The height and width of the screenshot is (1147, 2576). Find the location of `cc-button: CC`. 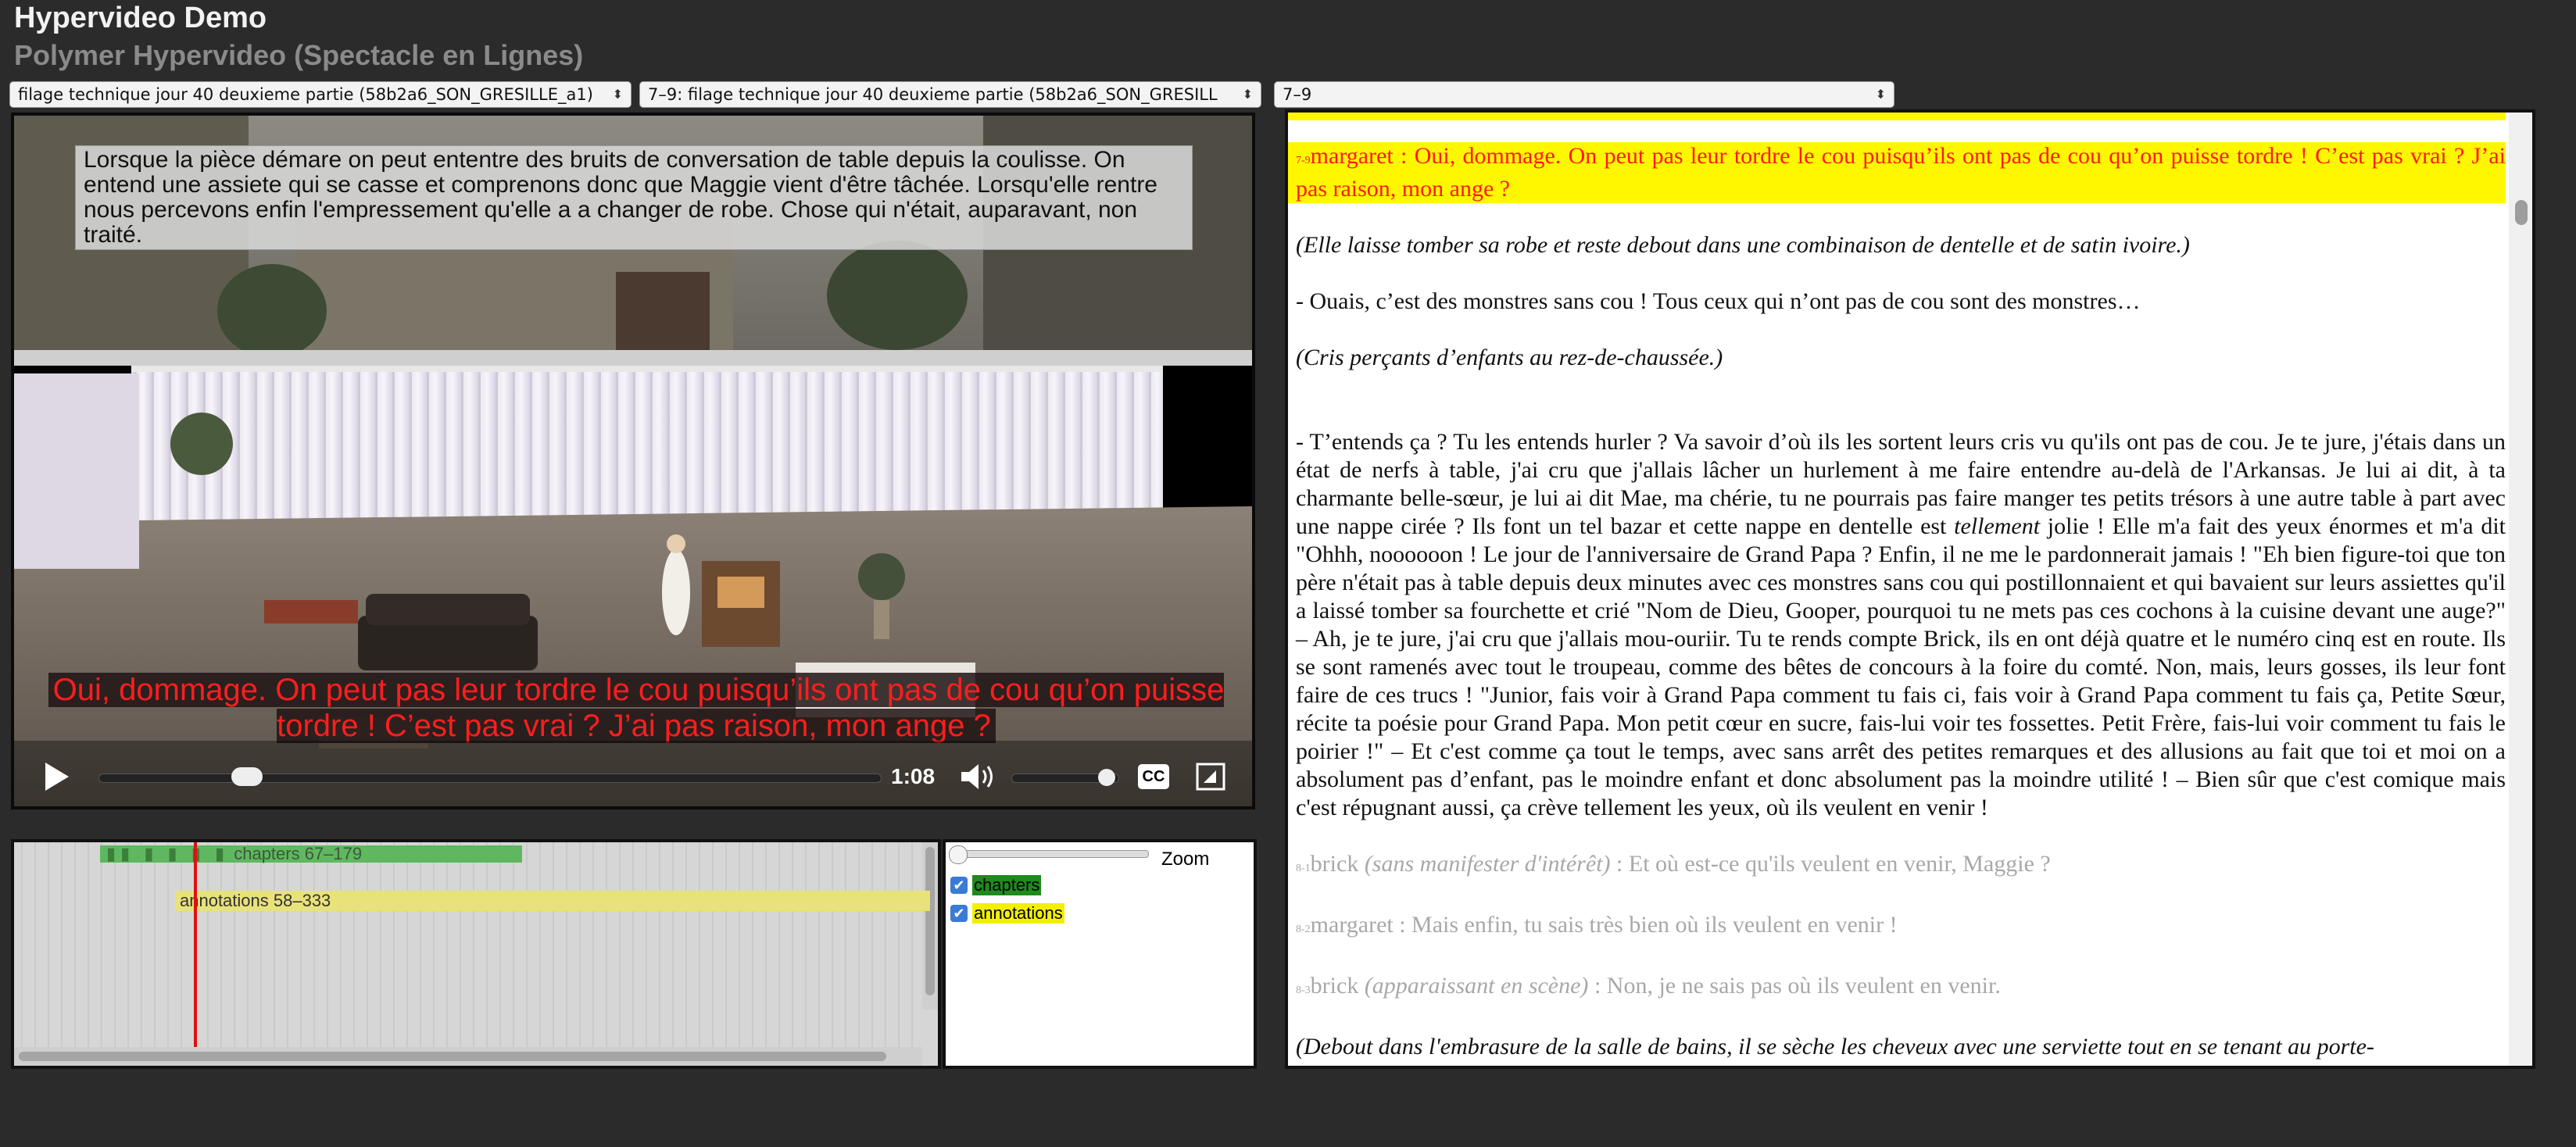

cc-button: CC is located at coordinates (1153, 776).